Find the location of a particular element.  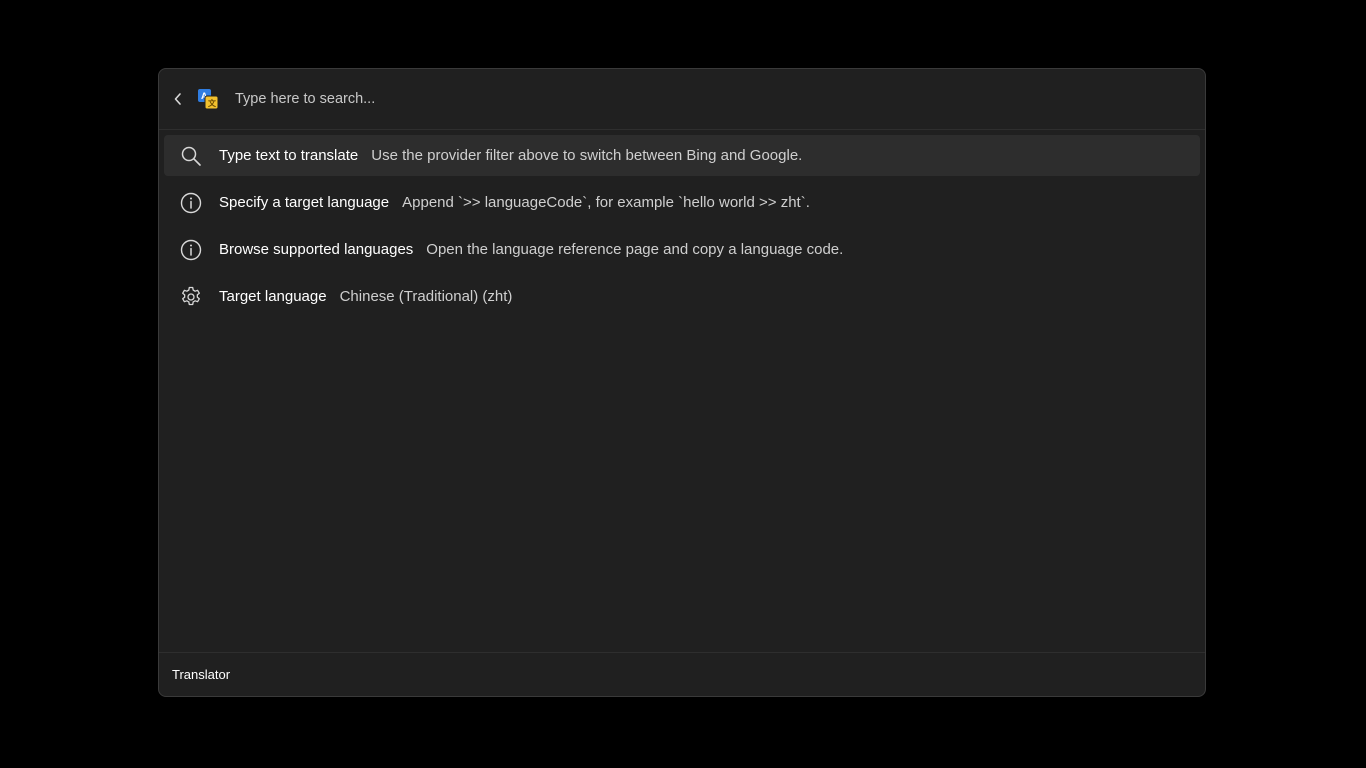

item-title: Target language is located at coordinates (273, 296).